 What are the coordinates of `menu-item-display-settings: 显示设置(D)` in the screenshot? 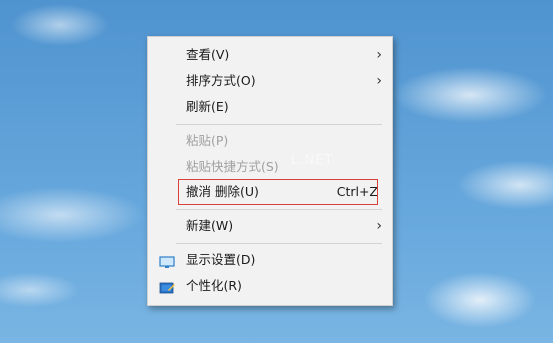 It's located at (270, 260).